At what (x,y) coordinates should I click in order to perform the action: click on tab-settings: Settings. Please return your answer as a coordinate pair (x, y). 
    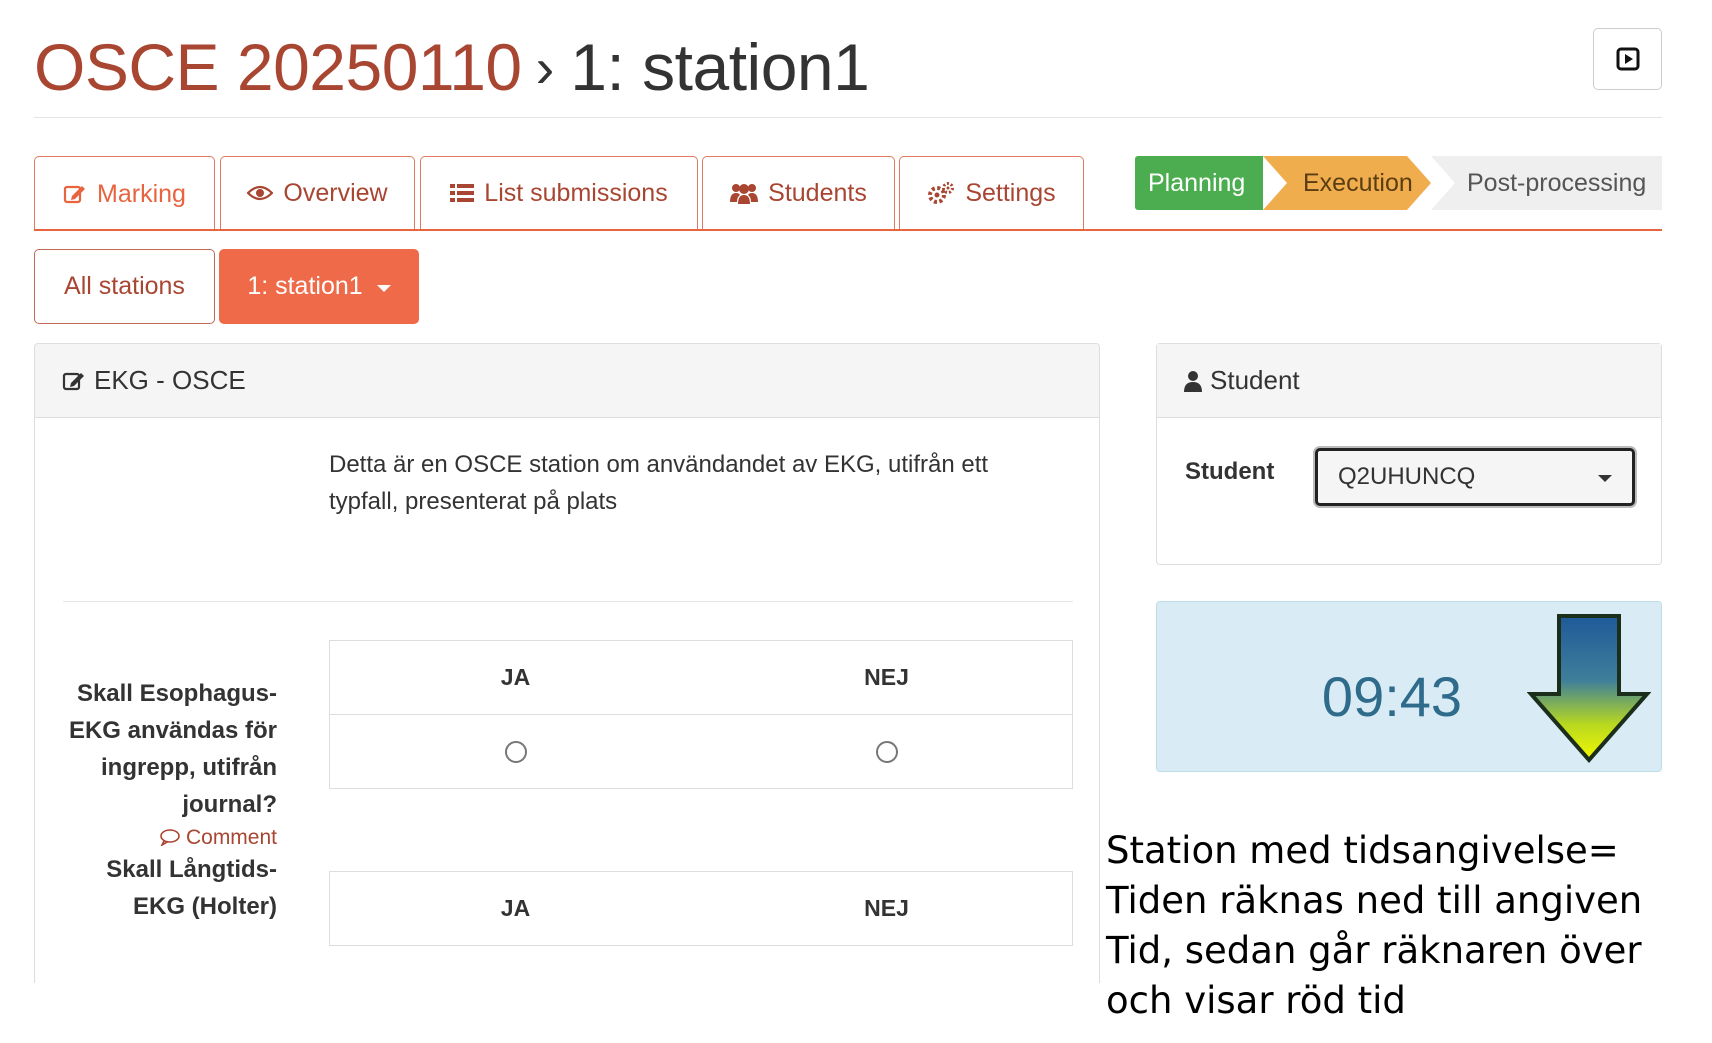
    Looking at the image, I should click on (991, 192).